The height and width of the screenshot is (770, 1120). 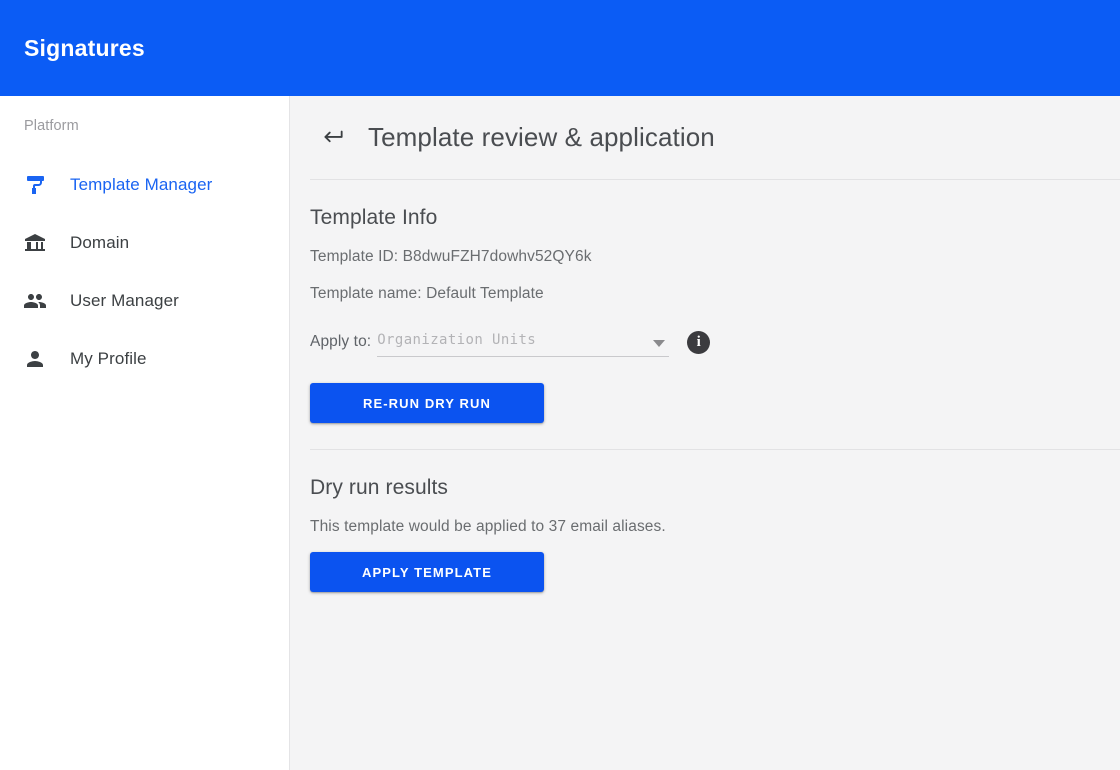 I want to click on sidebar-item-label: Template Manager, so click(x=141, y=184).